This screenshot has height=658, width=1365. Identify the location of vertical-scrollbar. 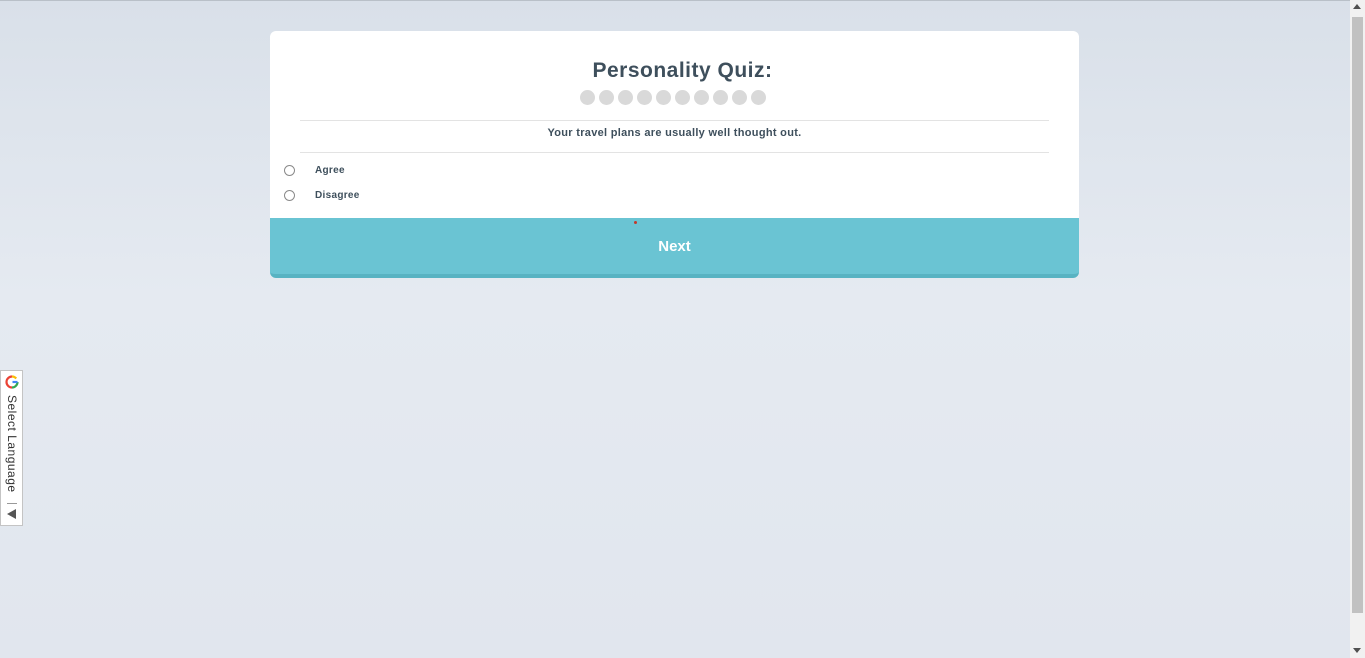
(1357, 329).